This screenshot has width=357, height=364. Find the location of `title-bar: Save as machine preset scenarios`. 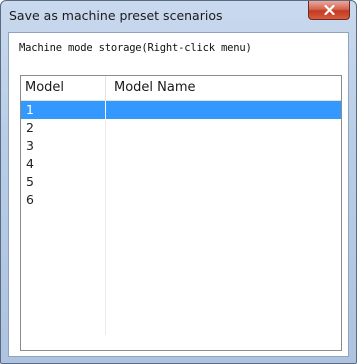

title-bar: Save as machine preset scenarios is located at coordinates (178, 16).